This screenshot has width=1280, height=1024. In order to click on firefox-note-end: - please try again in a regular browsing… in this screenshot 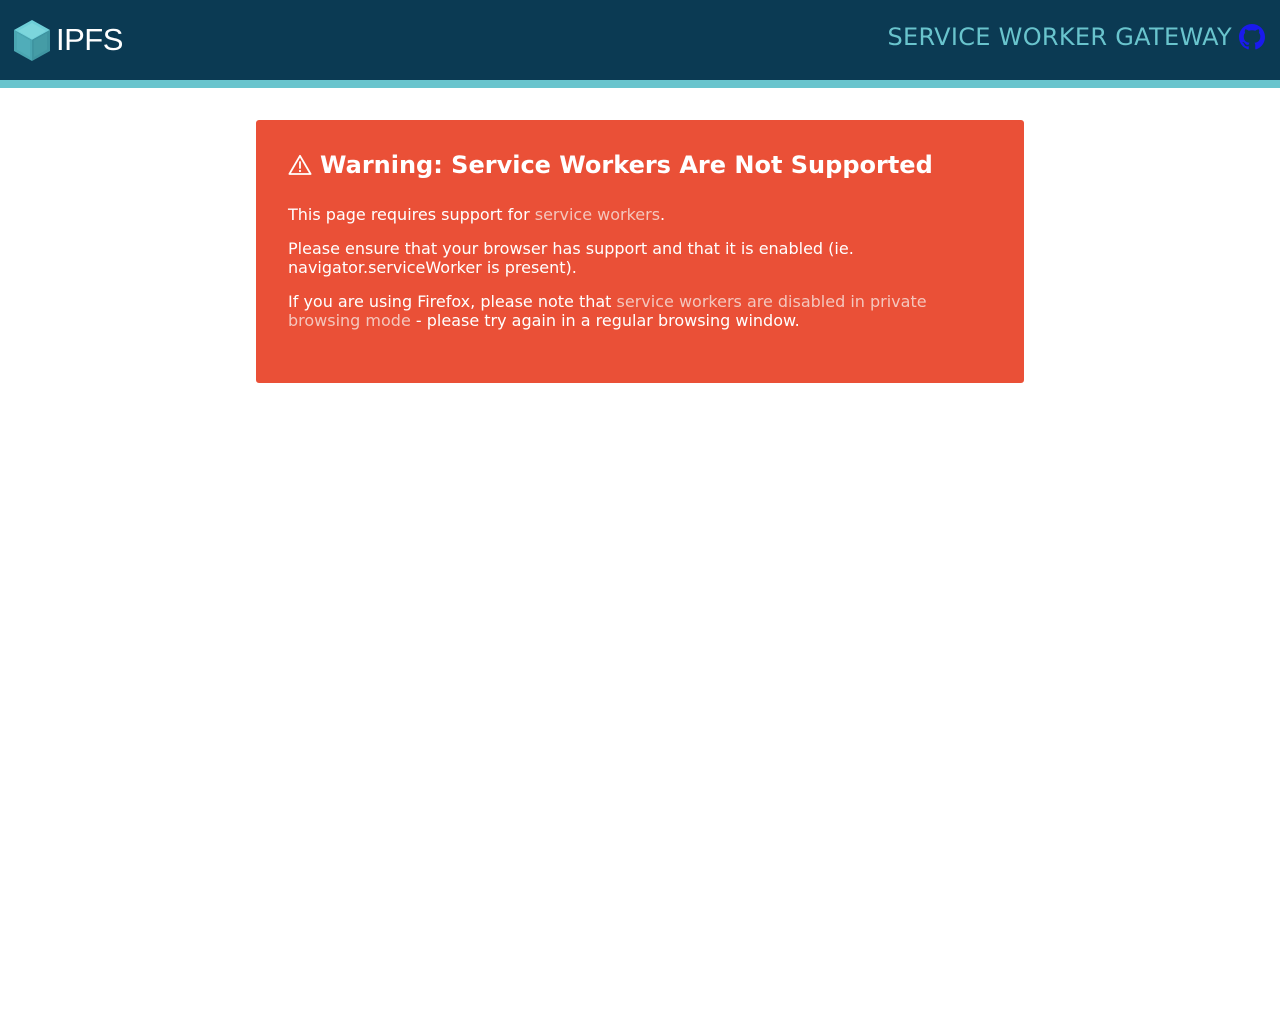, I will do `click(605, 320)`.